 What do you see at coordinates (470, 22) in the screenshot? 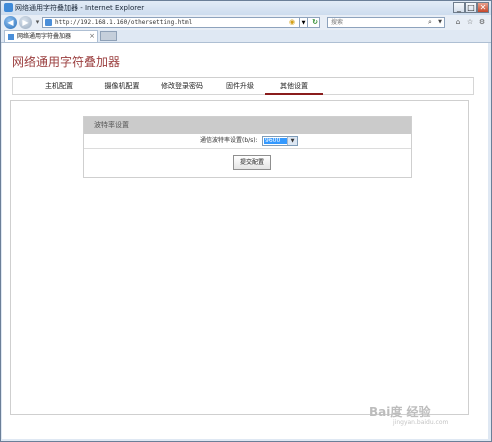
I see `favorites-star-icon: ☆` at bounding box center [470, 22].